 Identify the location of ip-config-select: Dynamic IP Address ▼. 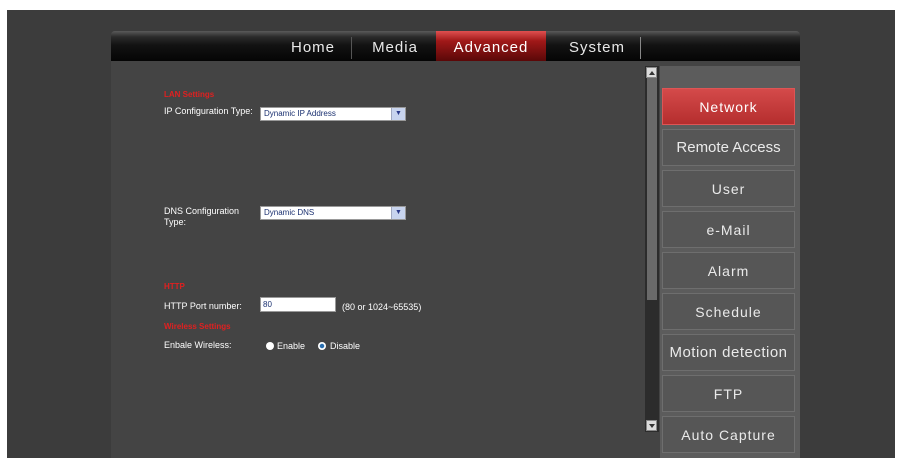
(333, 114).